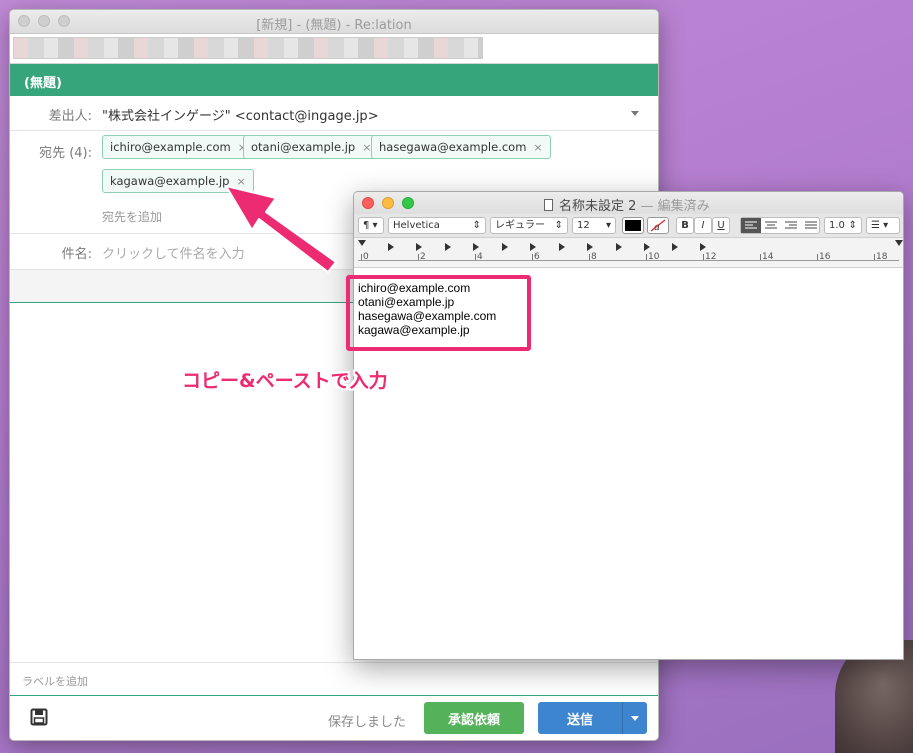  I want to click on window-title: [新規] - (無題) - Re:lation, so click(334, 25).